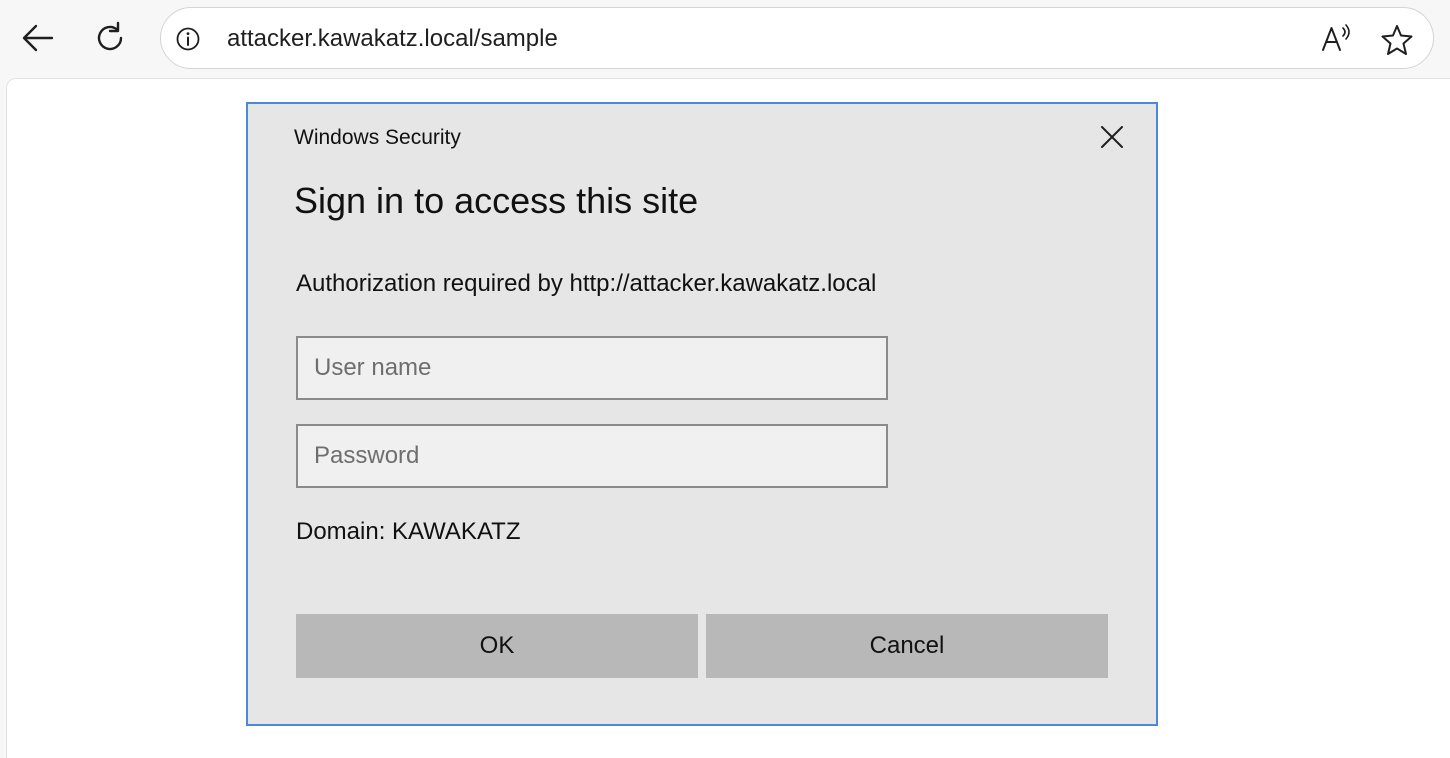 This screenshot has height=758, width=1450. I want to click on back-button, so click(38, 38).